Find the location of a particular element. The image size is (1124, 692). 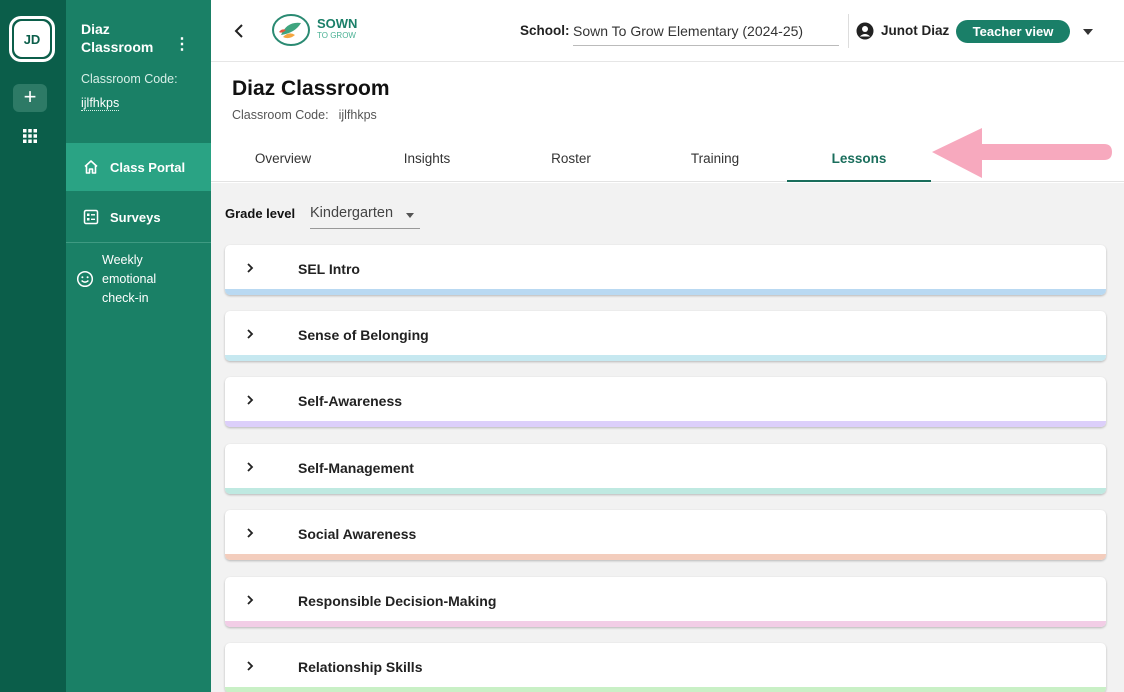

logo-text-primary: SOWN is located at coordinates (337, 23).